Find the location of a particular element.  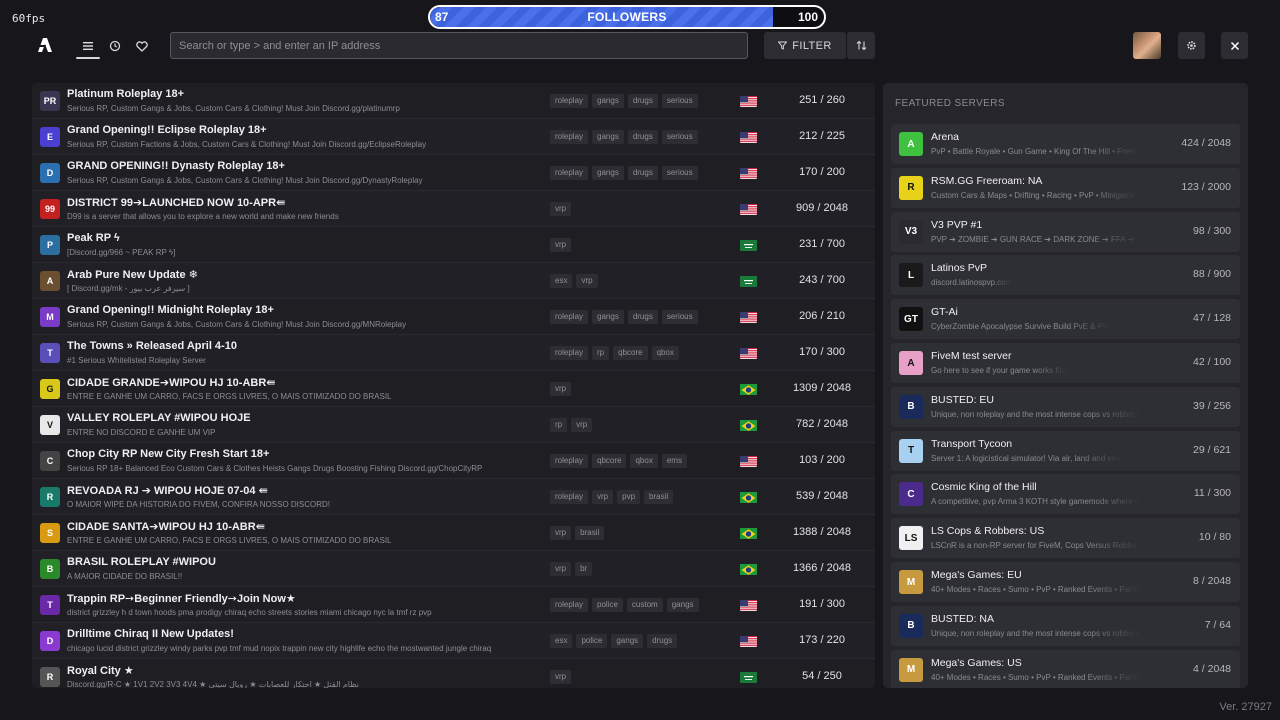

server-icon: R is located at coordinates (50, 677).